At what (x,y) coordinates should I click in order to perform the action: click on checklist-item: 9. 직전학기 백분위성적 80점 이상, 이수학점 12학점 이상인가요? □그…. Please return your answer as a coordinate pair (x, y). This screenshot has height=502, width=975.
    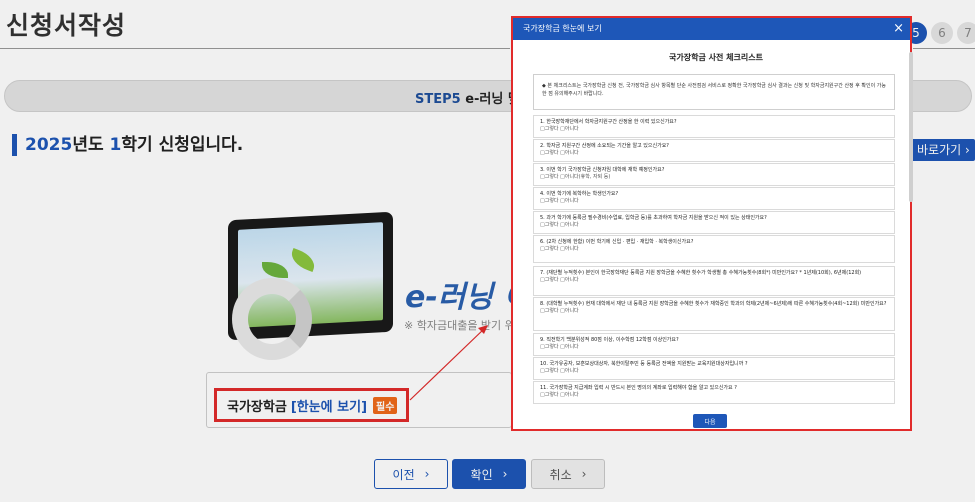
    Looking at the image, I should click on (714, 344).